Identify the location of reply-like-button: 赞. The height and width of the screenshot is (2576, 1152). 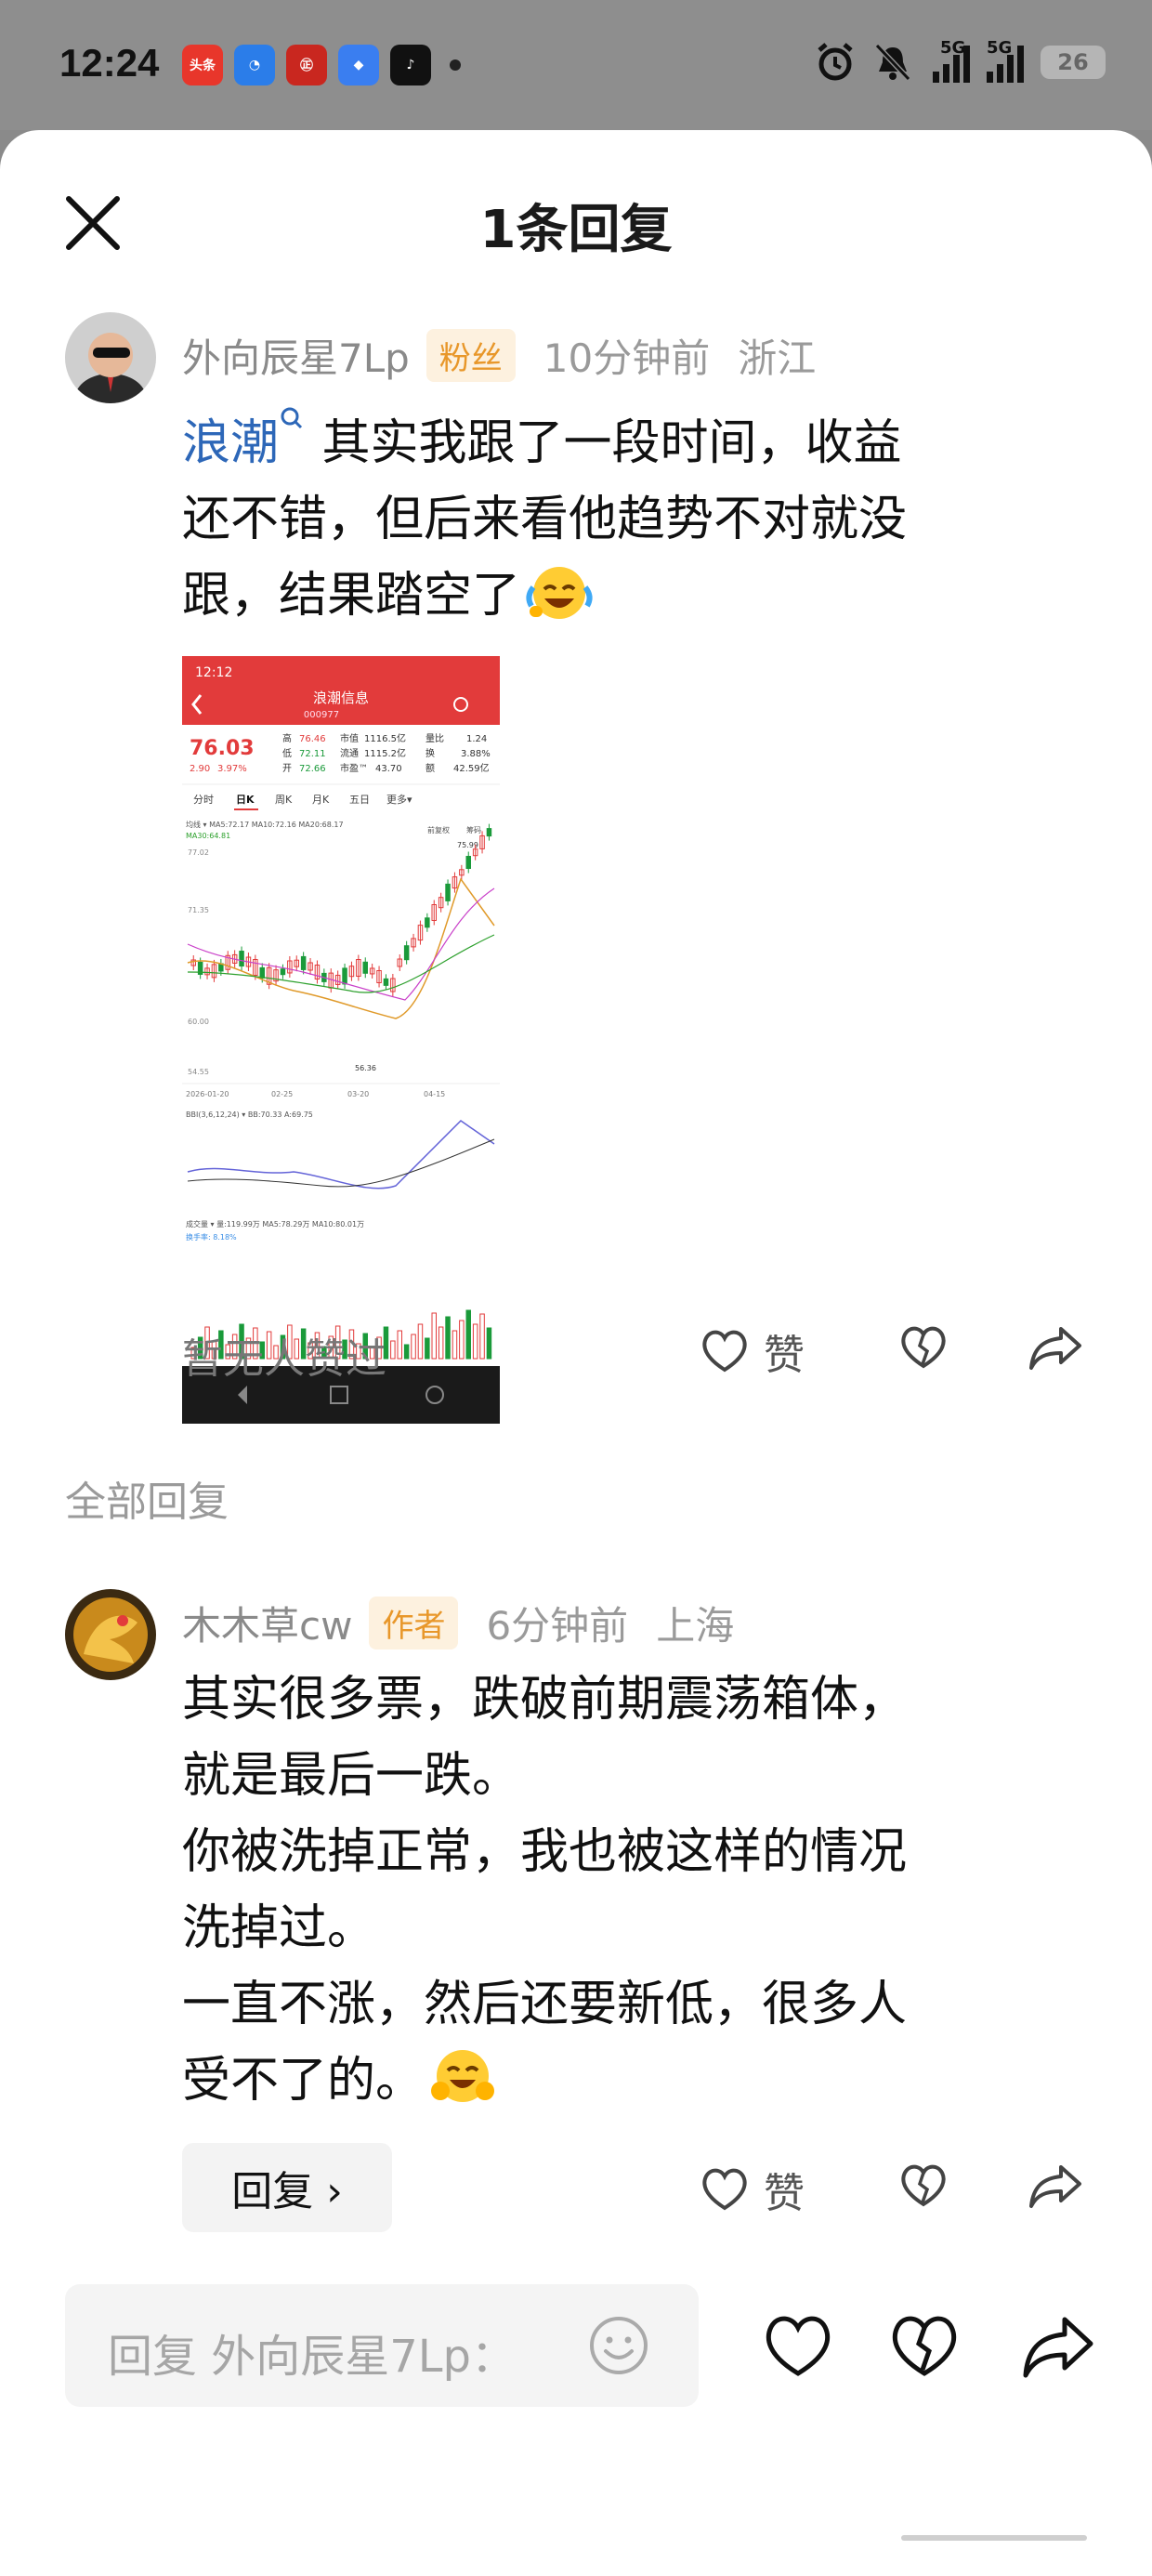
(752, 2189).